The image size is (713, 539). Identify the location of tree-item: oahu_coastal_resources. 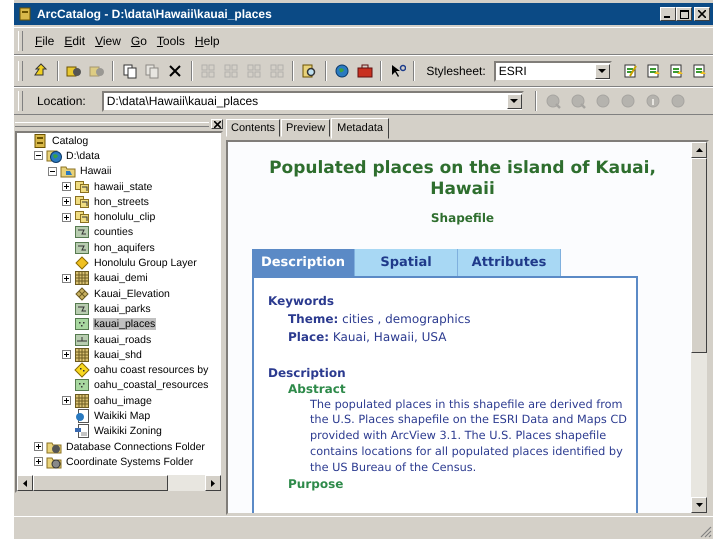
(151, 385).